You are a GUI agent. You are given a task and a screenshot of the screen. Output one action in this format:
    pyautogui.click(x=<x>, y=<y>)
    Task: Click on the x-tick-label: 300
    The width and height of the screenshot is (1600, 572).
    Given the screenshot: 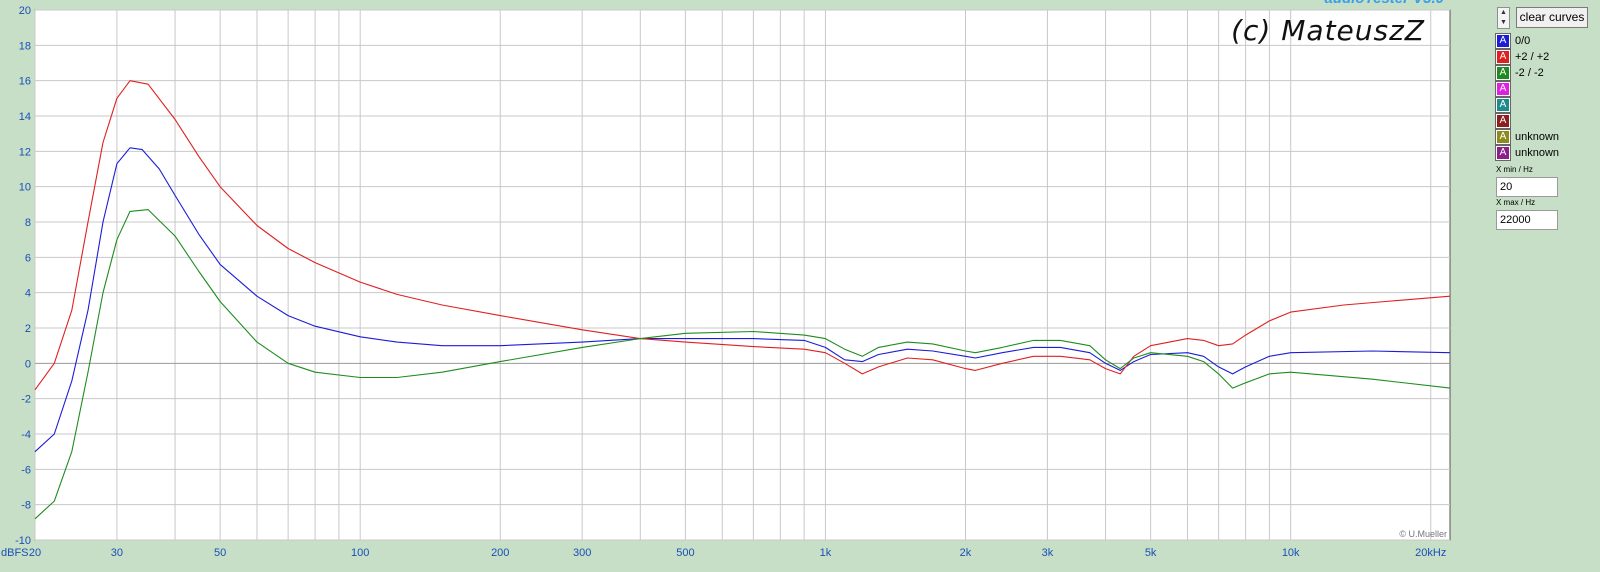 What is the action you would take?
    pyautogui.click(x=582, y=553)
    